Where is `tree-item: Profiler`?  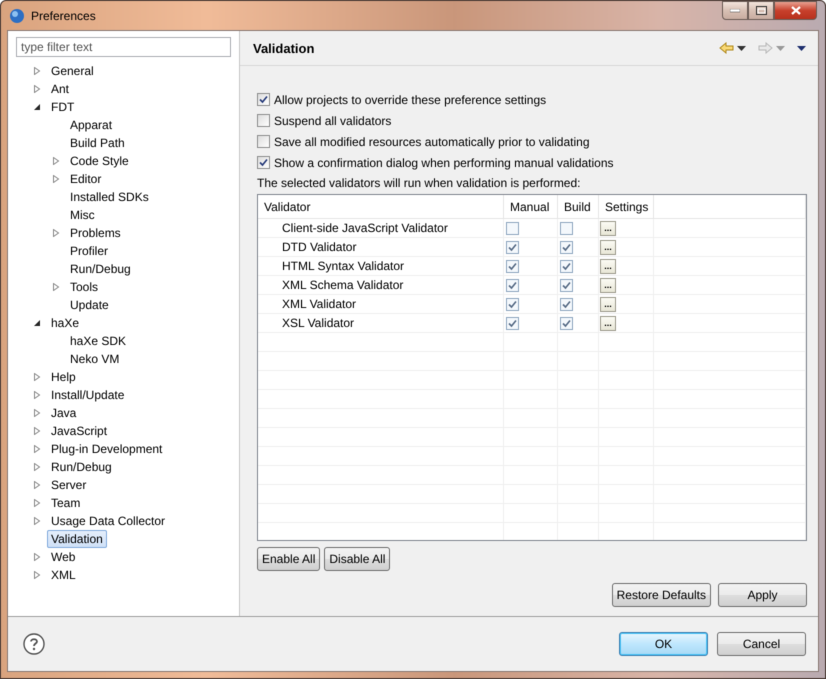
tree-item: Profiler is located at coordinates (89, 251).